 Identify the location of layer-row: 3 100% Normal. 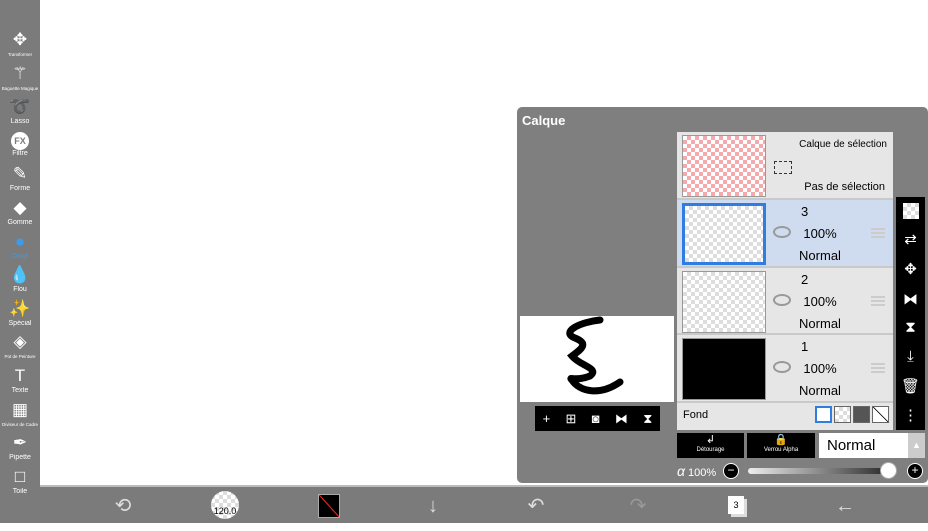
(785, 234).